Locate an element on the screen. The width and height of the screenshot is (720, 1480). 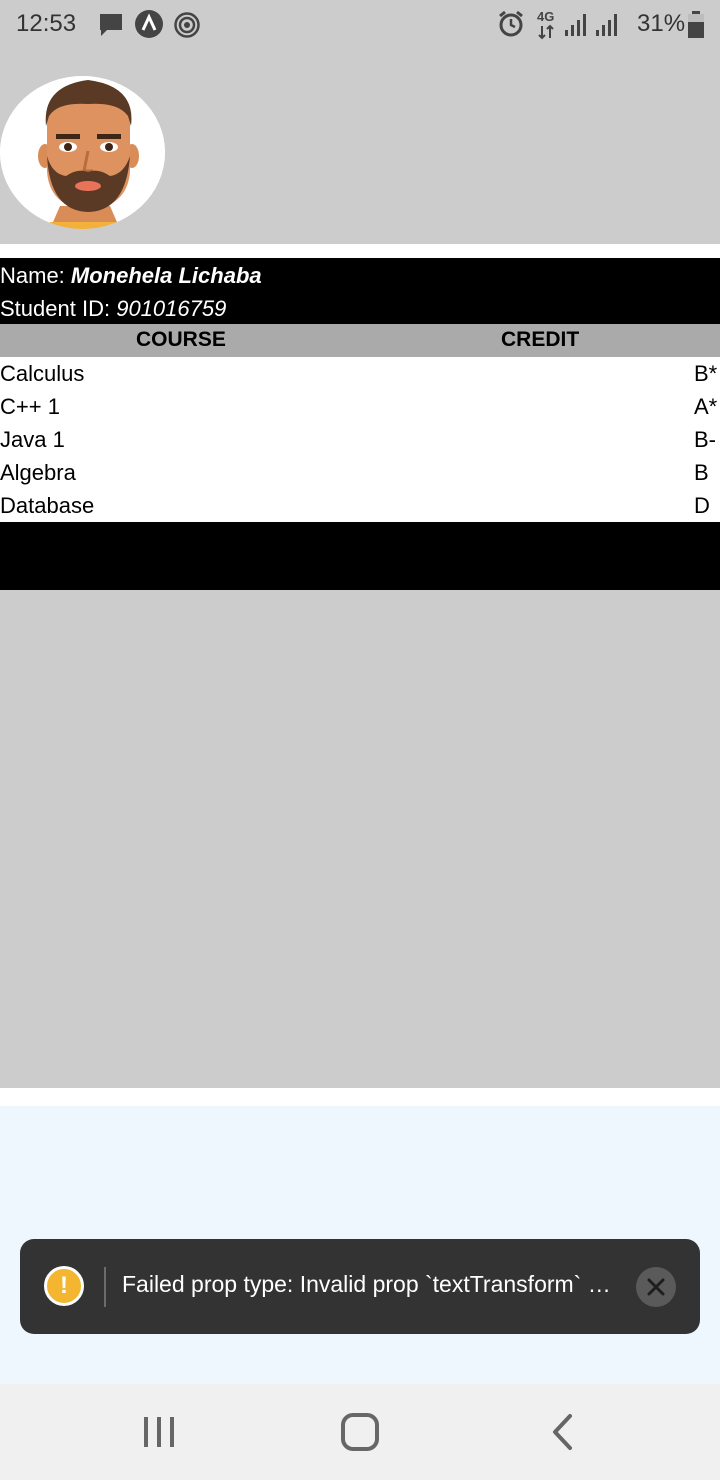
course-name: Database is located at coordinates (47, 505).